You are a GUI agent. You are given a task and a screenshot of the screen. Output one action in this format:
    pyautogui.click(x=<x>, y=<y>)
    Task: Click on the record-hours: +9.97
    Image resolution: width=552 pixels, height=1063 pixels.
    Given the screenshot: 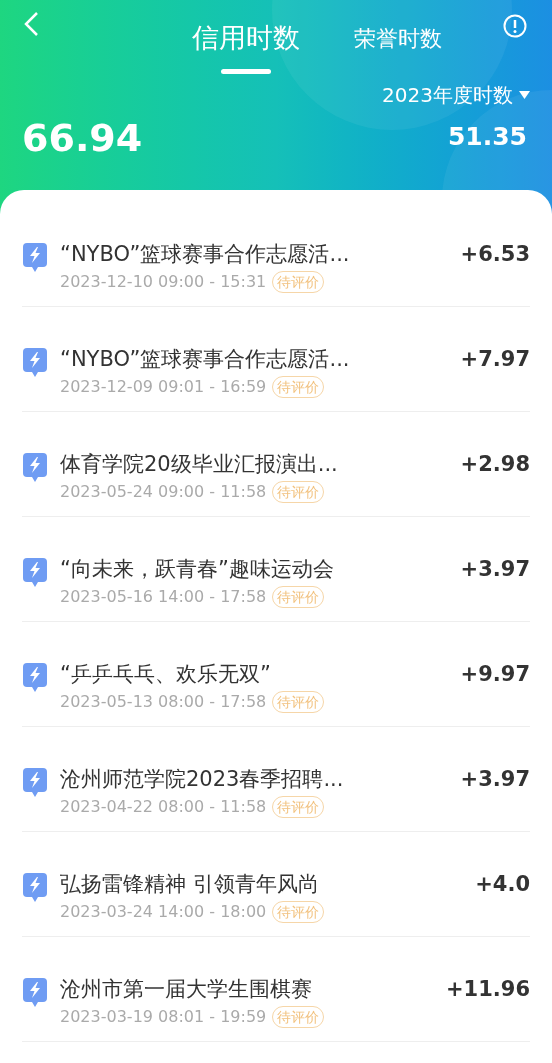 What is the action you would take?
    pyautogui.click(x=495, y=674)
    